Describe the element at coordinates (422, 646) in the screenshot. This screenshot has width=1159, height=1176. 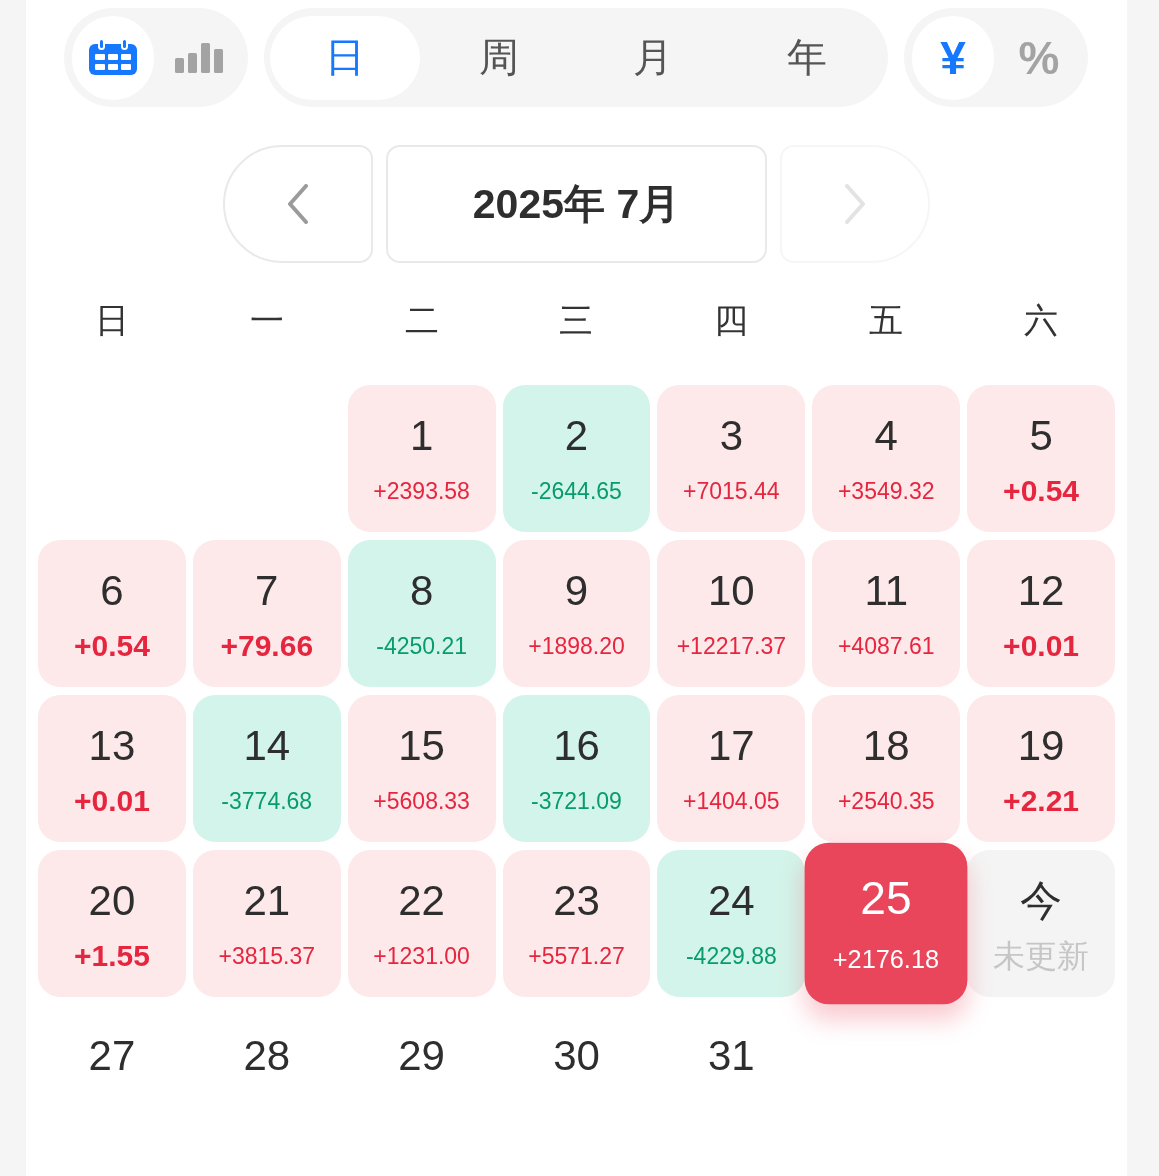
I see `loss-value: -4250.21` at that location.